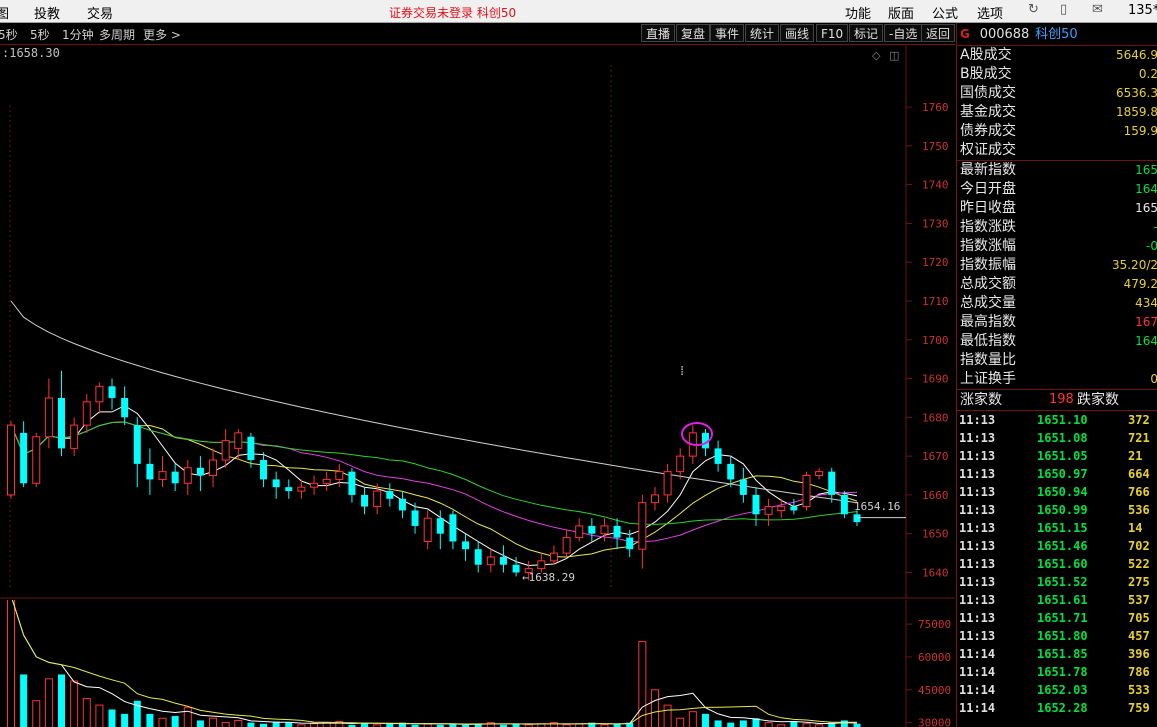  Describe the element at coordinates (901, 12) in the screenshot. I see `menu-item-layout: 版面` at that location.